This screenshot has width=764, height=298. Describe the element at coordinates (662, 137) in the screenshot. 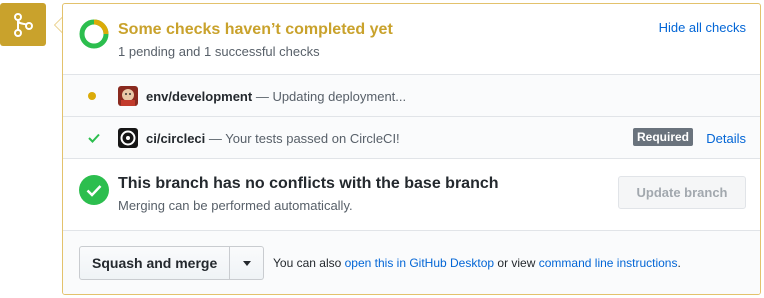

I see `required-badge: Required` at that location.